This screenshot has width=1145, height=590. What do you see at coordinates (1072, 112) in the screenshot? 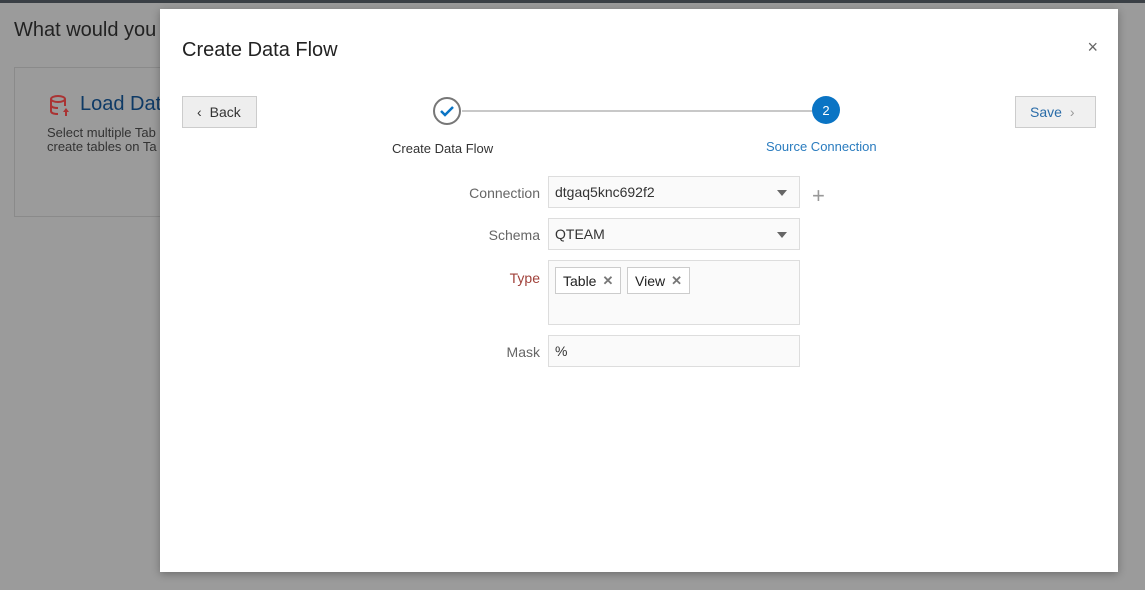
I see `chevron-right-icon: ›` at bounding box center [1072, 112].